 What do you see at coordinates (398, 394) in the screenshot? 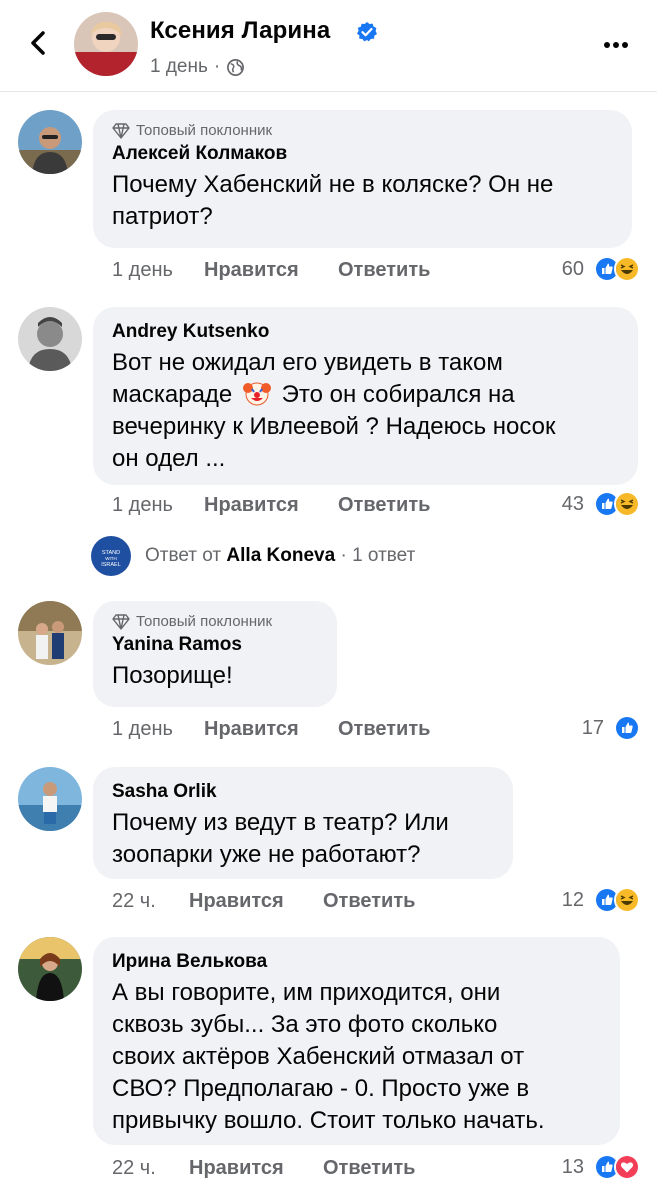
I see `text-span: Это он собирался на` at bounding box center [398, 394].